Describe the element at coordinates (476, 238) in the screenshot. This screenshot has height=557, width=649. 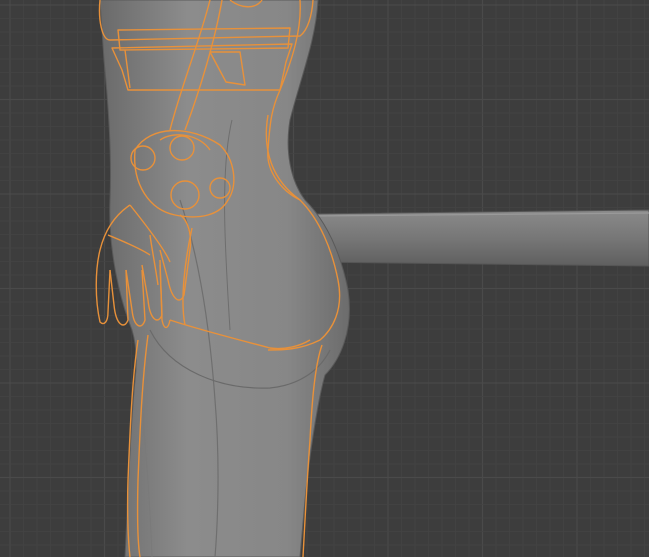
I see `arm-bone` at that location.